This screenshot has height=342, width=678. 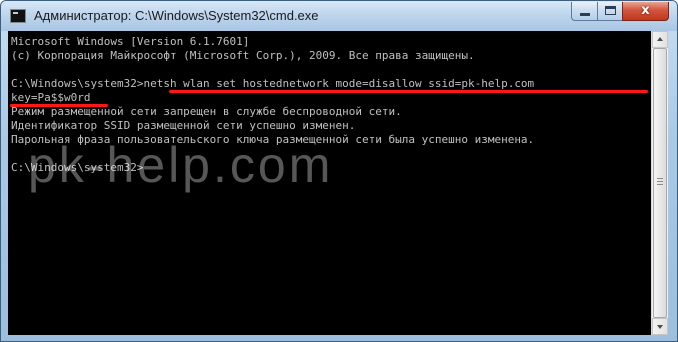 I want to click on scroll-thumb, so click(x=660, y=183).